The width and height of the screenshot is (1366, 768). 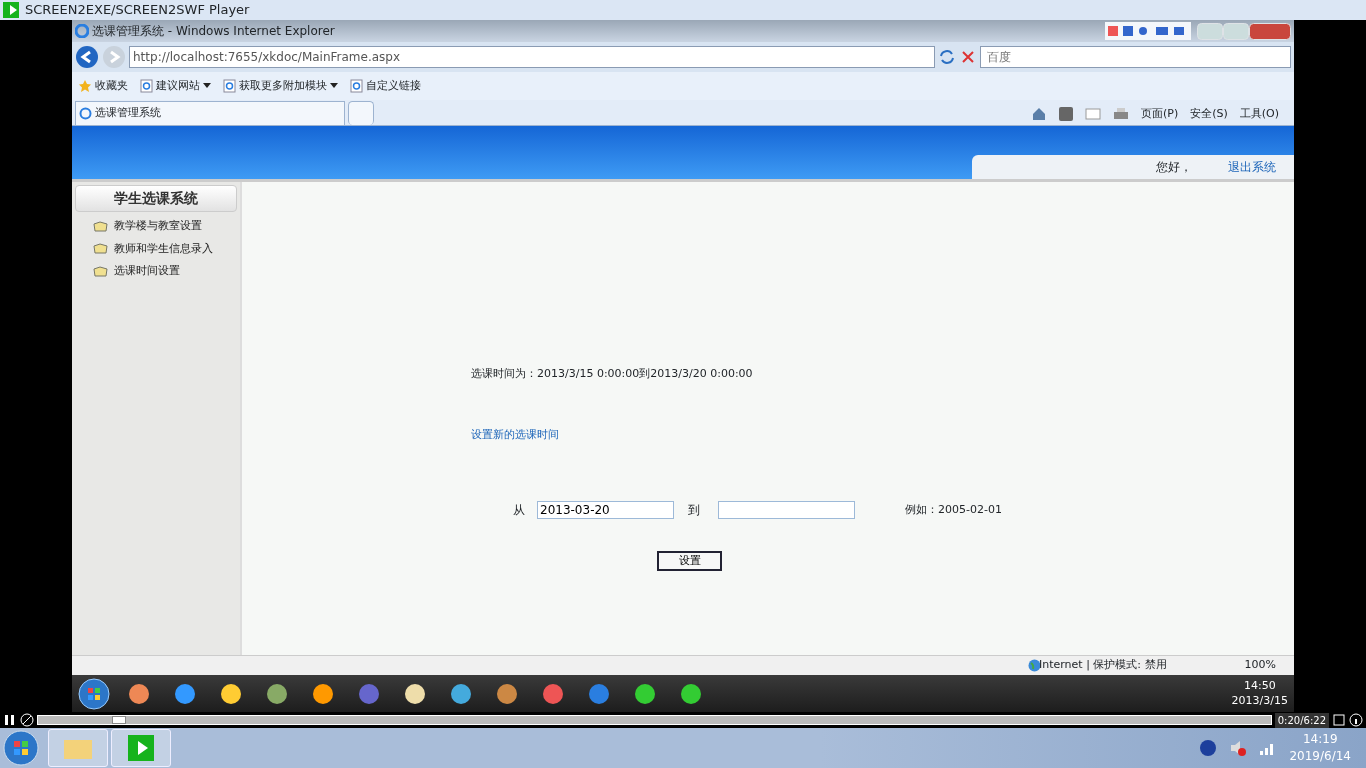 What do you see at coordinates (128, 113) in the screenshot?
I see `tab-label: 选课管理系统` at bounding box center [128, 113].